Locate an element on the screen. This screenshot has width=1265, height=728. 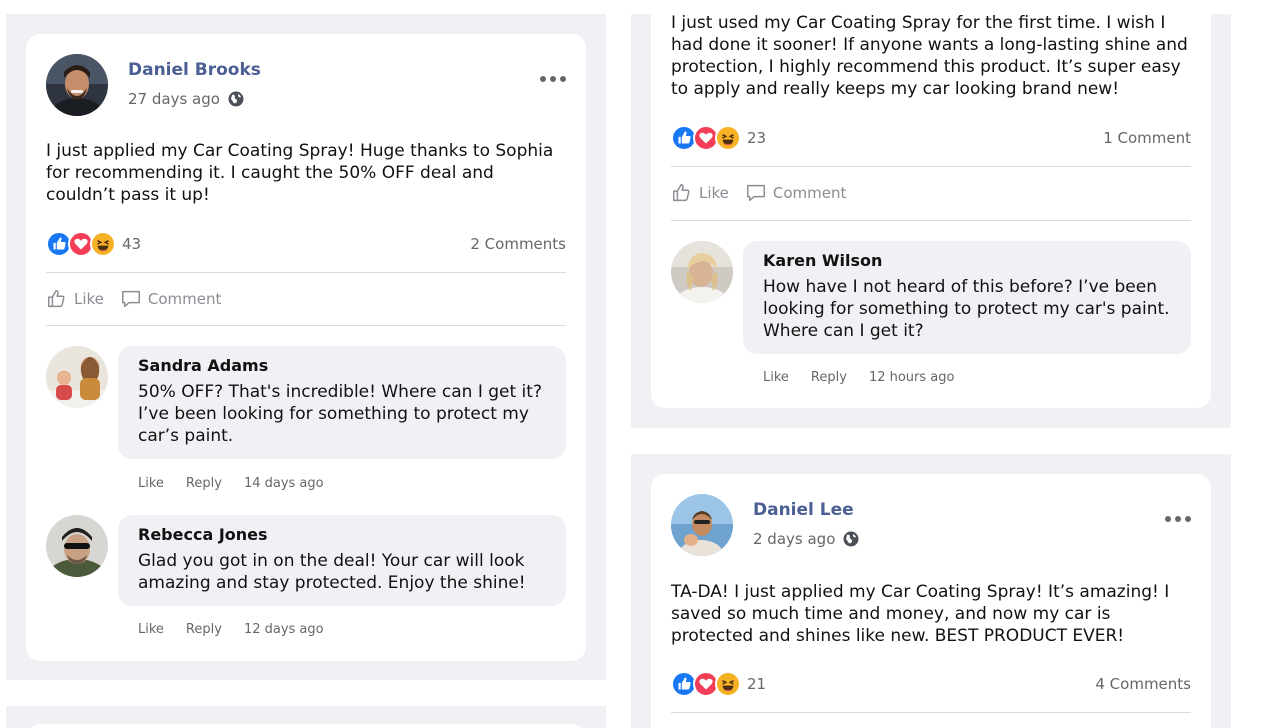
comment-time: 12 hours ago is located at coordinates (911, 377).